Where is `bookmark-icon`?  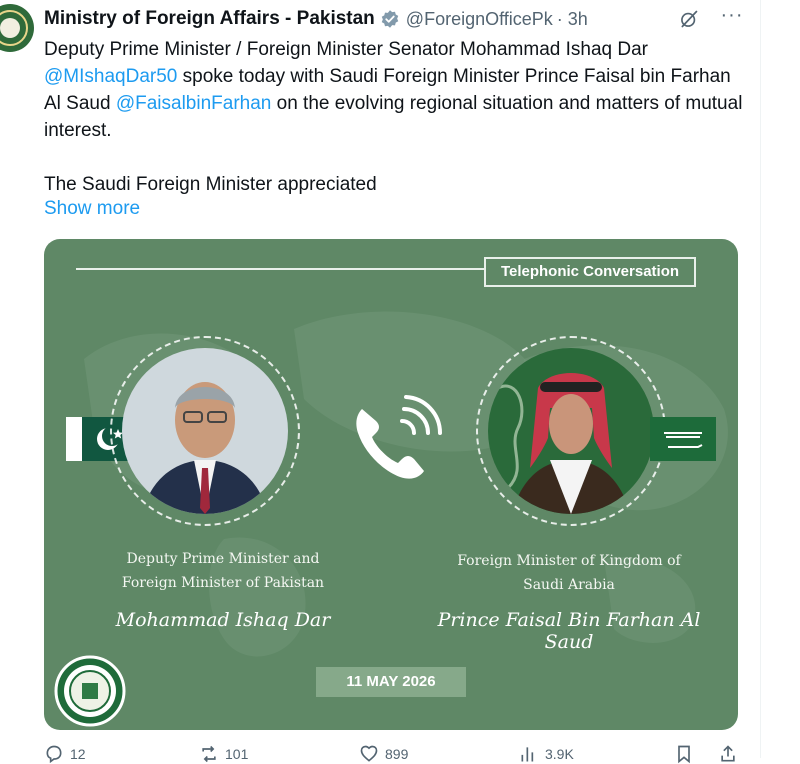 bookmark-icon is located at coordinates (684, 754).